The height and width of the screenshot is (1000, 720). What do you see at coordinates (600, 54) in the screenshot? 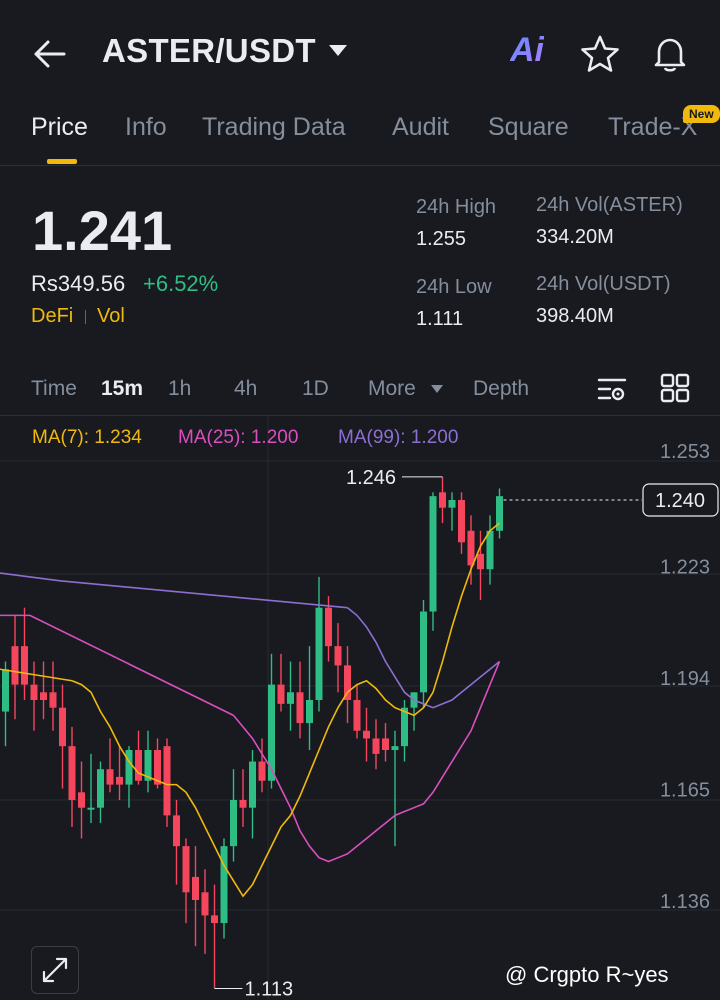
I see `favorite-star-icon` at bounding box center [600, 54].